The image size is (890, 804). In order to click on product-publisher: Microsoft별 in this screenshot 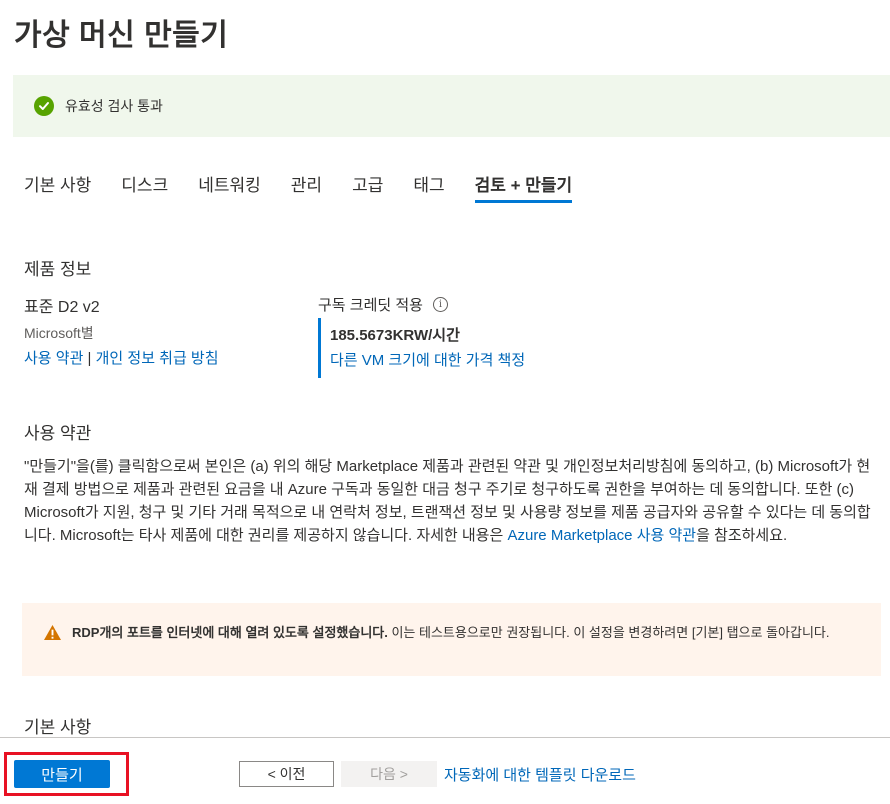, I will do `click(59, 333)`.